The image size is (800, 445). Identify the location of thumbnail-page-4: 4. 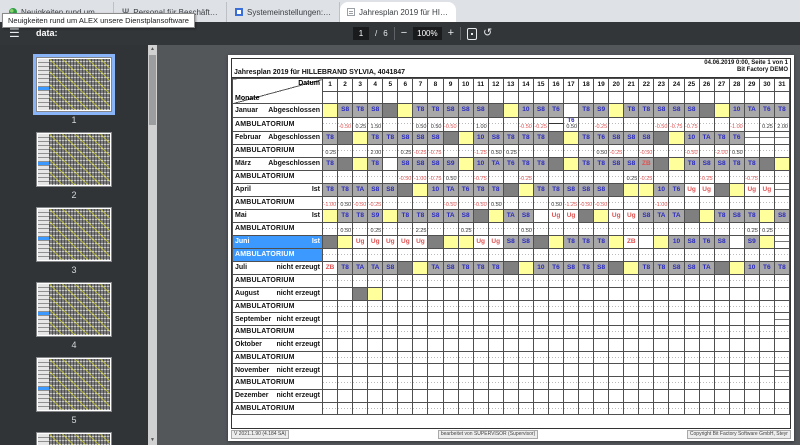
(74, 316).